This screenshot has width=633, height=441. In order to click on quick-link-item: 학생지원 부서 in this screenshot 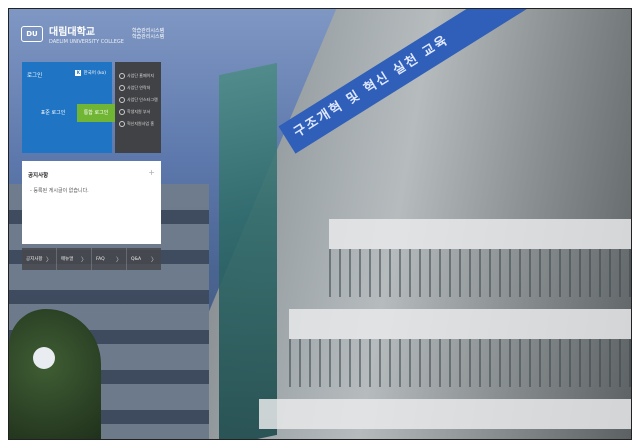, I will do `click(138, 112)`.